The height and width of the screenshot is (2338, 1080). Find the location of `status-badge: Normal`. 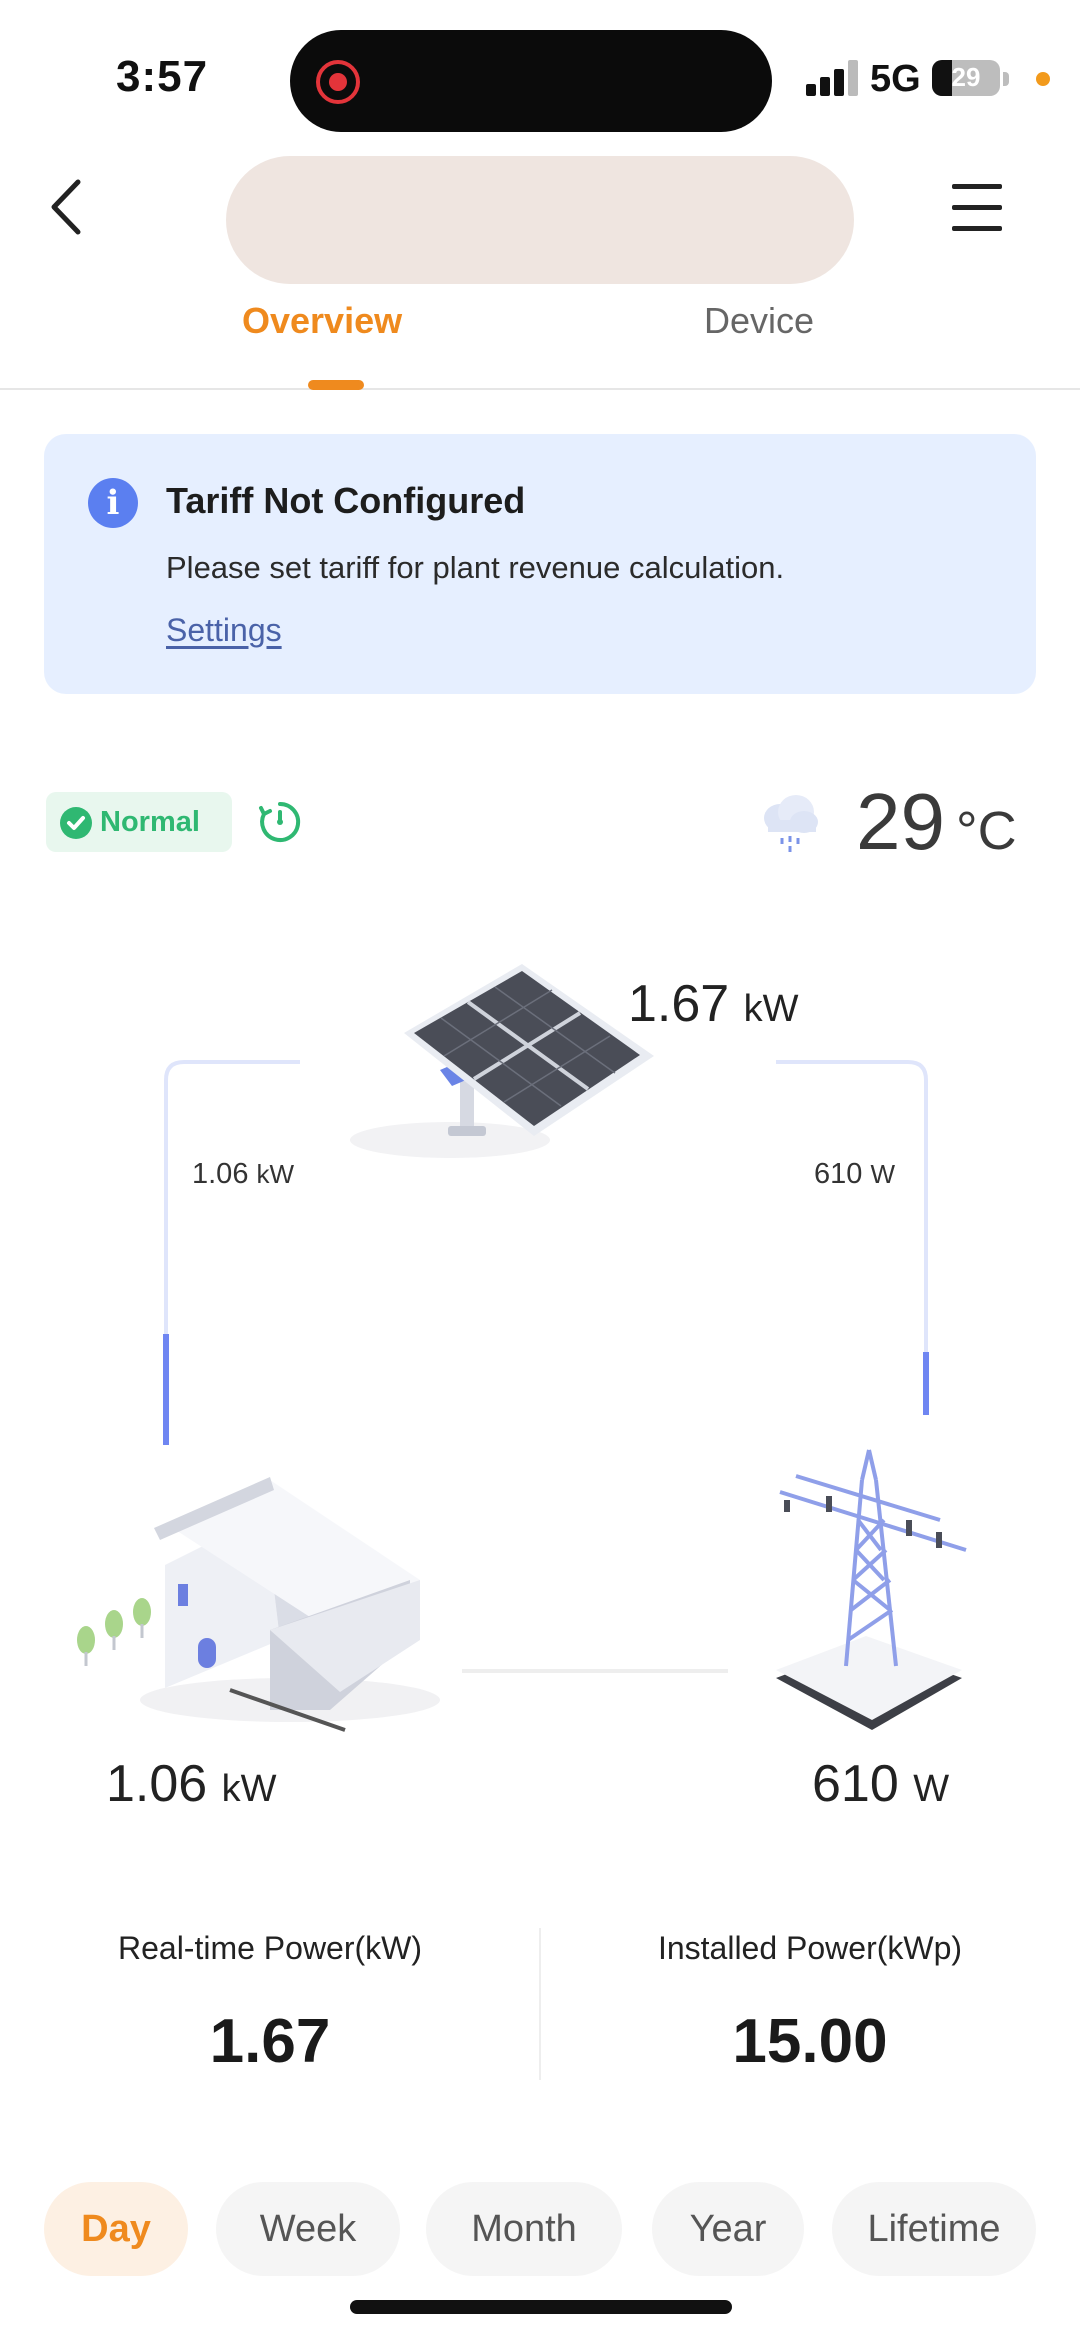

status-badge: Normal is located at coordinates (139, 822).